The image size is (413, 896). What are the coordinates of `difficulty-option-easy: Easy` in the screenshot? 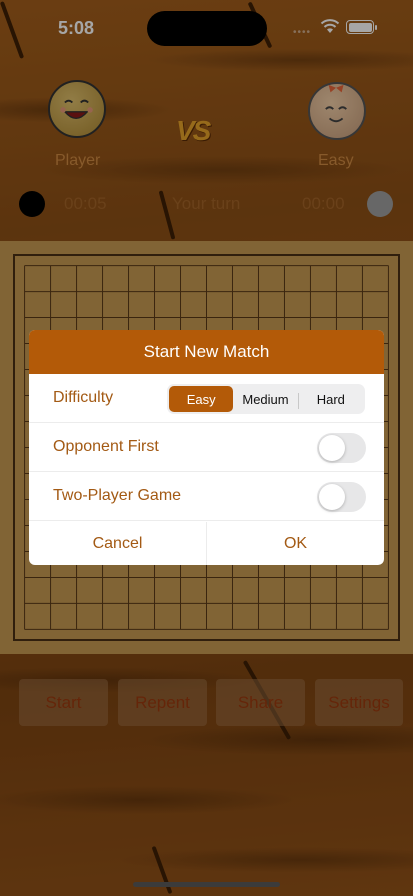 It's located at (201, 399).